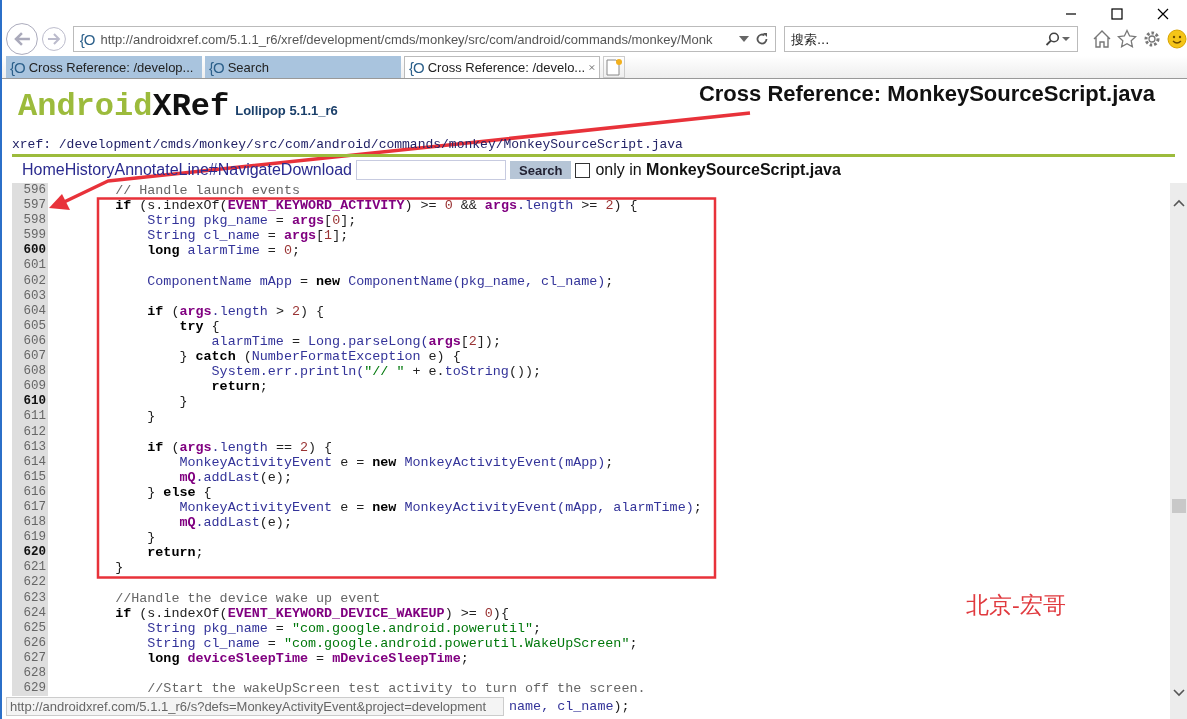 The height and width of the screenshot is (719, 1187). I want to click on line-number: 620, so click(30, 553).